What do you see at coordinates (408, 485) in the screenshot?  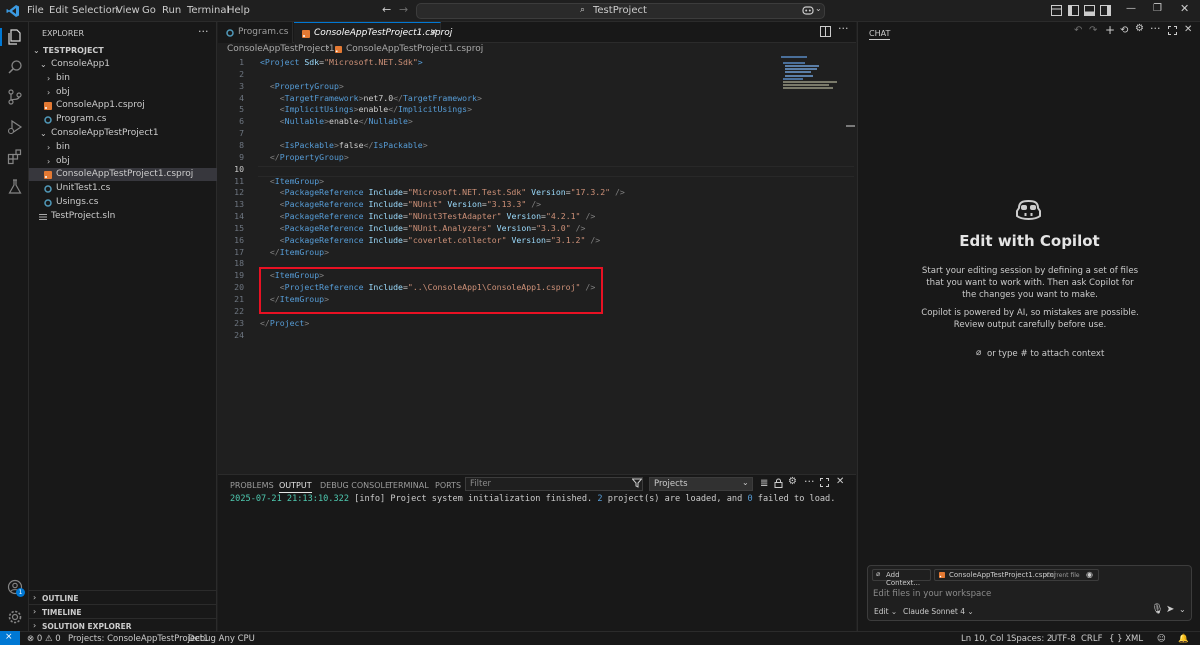 I see `tab-terminal: TERMINAL` at bounding box center [408, 485].